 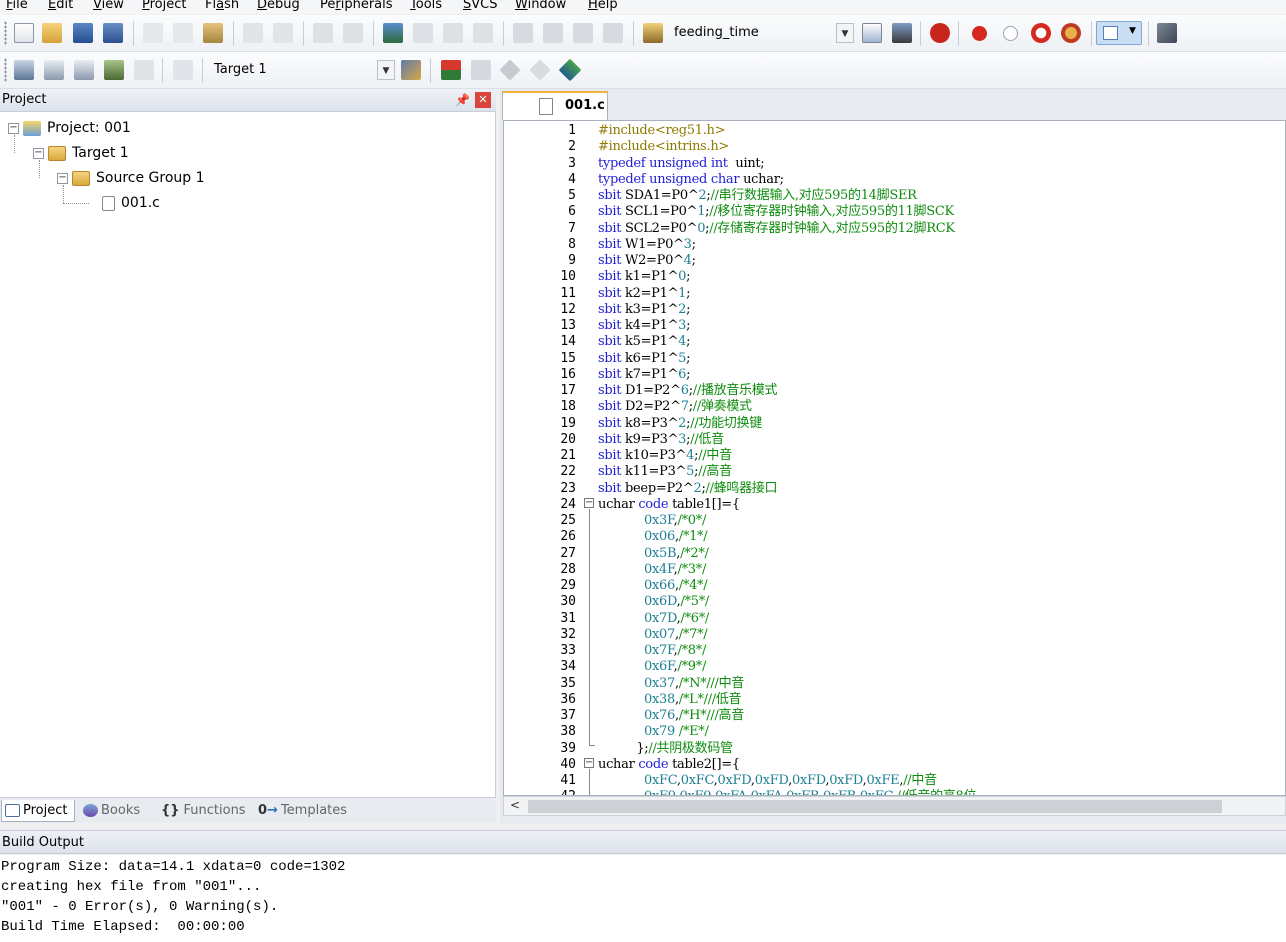 I want to click on insert-bookmark-icon, so click(x=393, y=33).